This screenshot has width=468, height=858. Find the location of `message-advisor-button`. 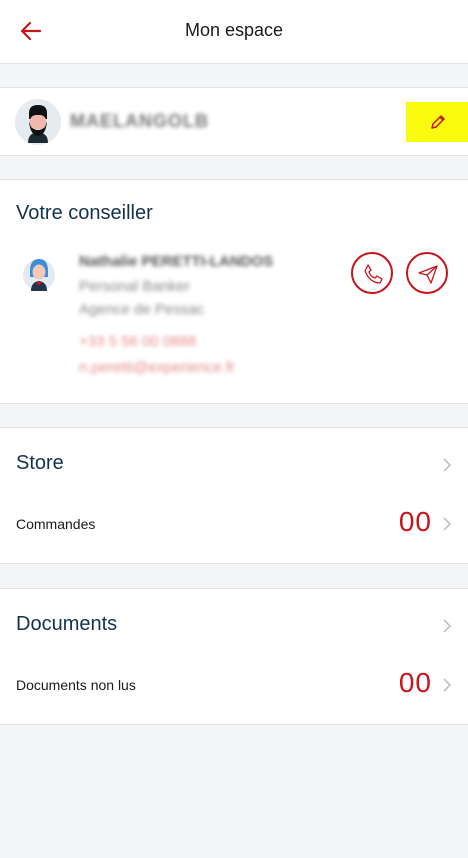

message-advisor-button is located at coordinates (427, 273).